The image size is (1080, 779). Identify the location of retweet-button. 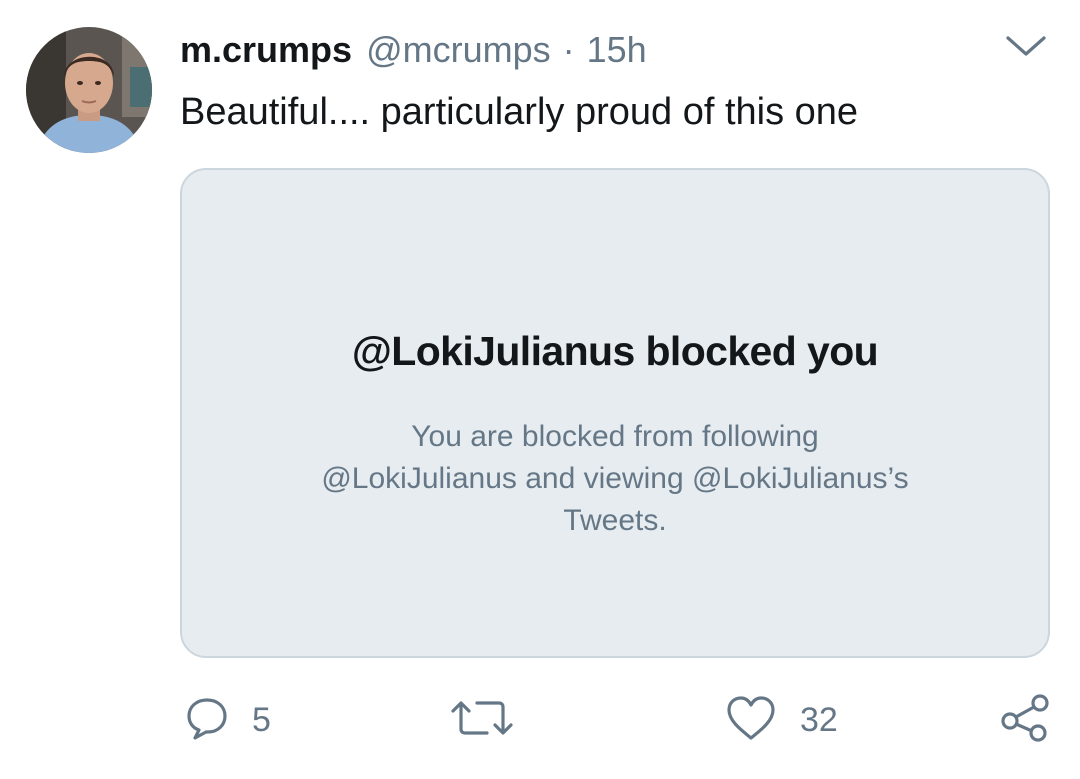
(493, 720).